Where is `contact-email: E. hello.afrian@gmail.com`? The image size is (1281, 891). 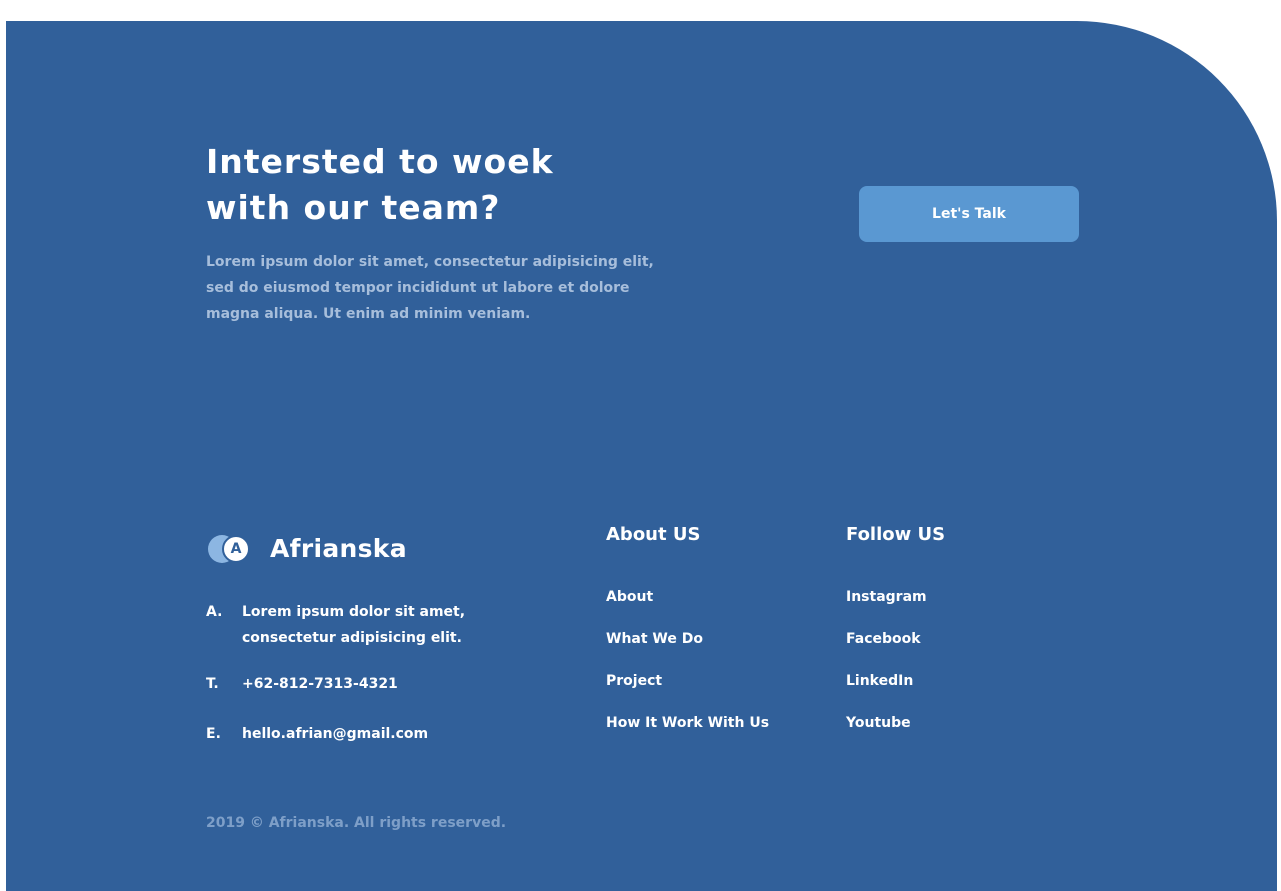 contact-email: E. hello.afrian@gmail.com is located at coordinates (317, 736).